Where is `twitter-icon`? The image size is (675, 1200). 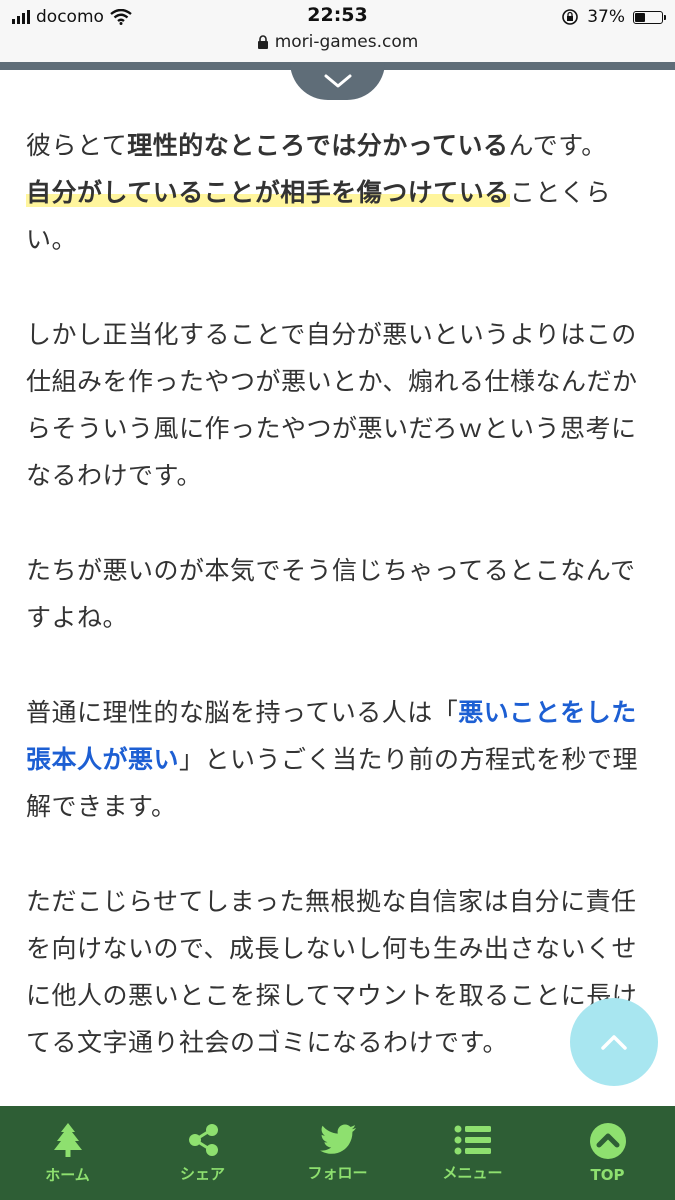 twitter-icon is located at coordinates (337, 1139).